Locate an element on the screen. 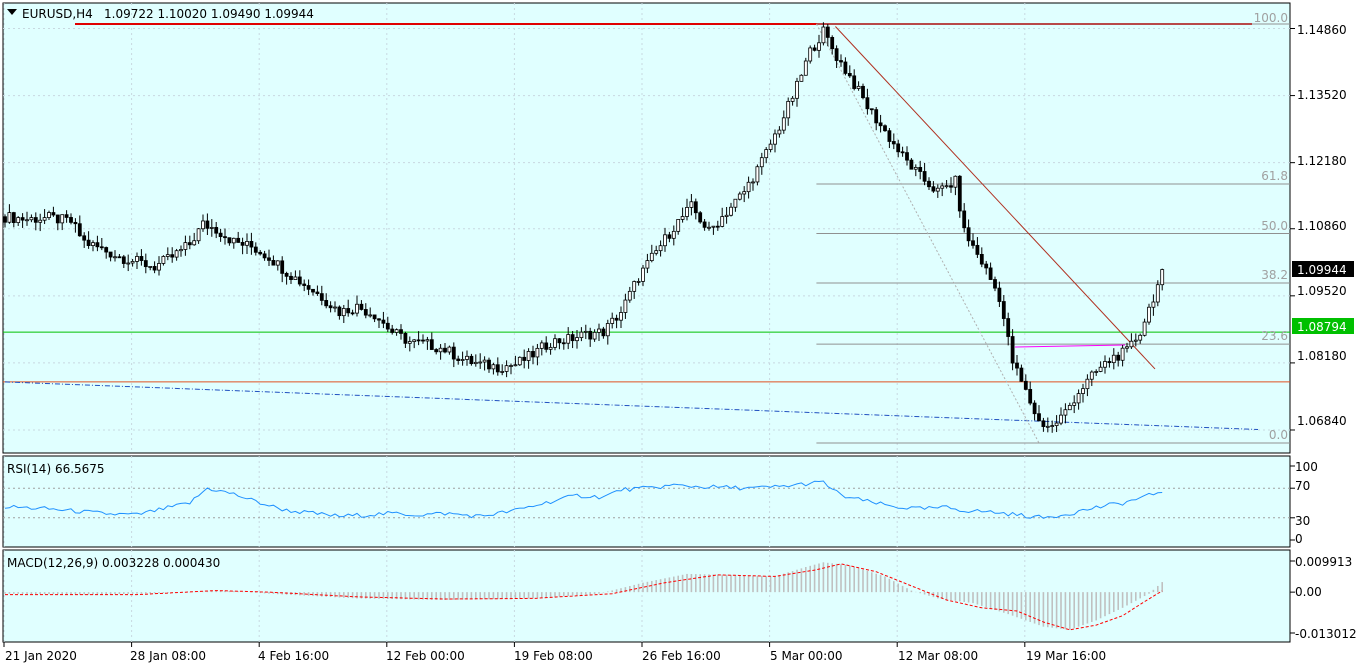 Image resolution: width=1362 pixels, height=669 pixels. price-tick: 1.12180 is located at coordinates (1322, 161).